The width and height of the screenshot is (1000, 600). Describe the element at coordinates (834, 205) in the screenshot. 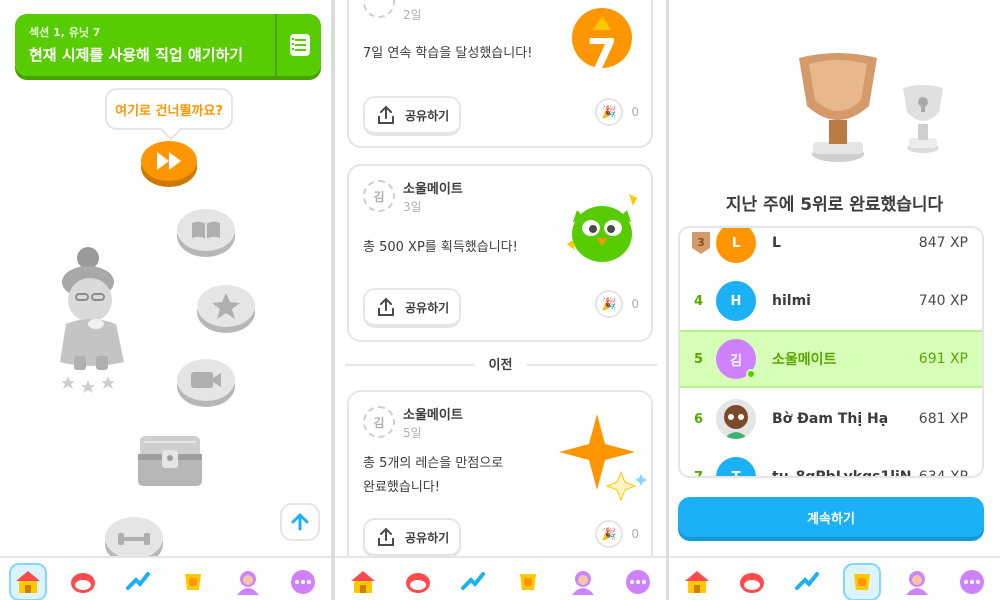

I see `result-title: 지난 주에 5위로 완료했습니다` at that location.